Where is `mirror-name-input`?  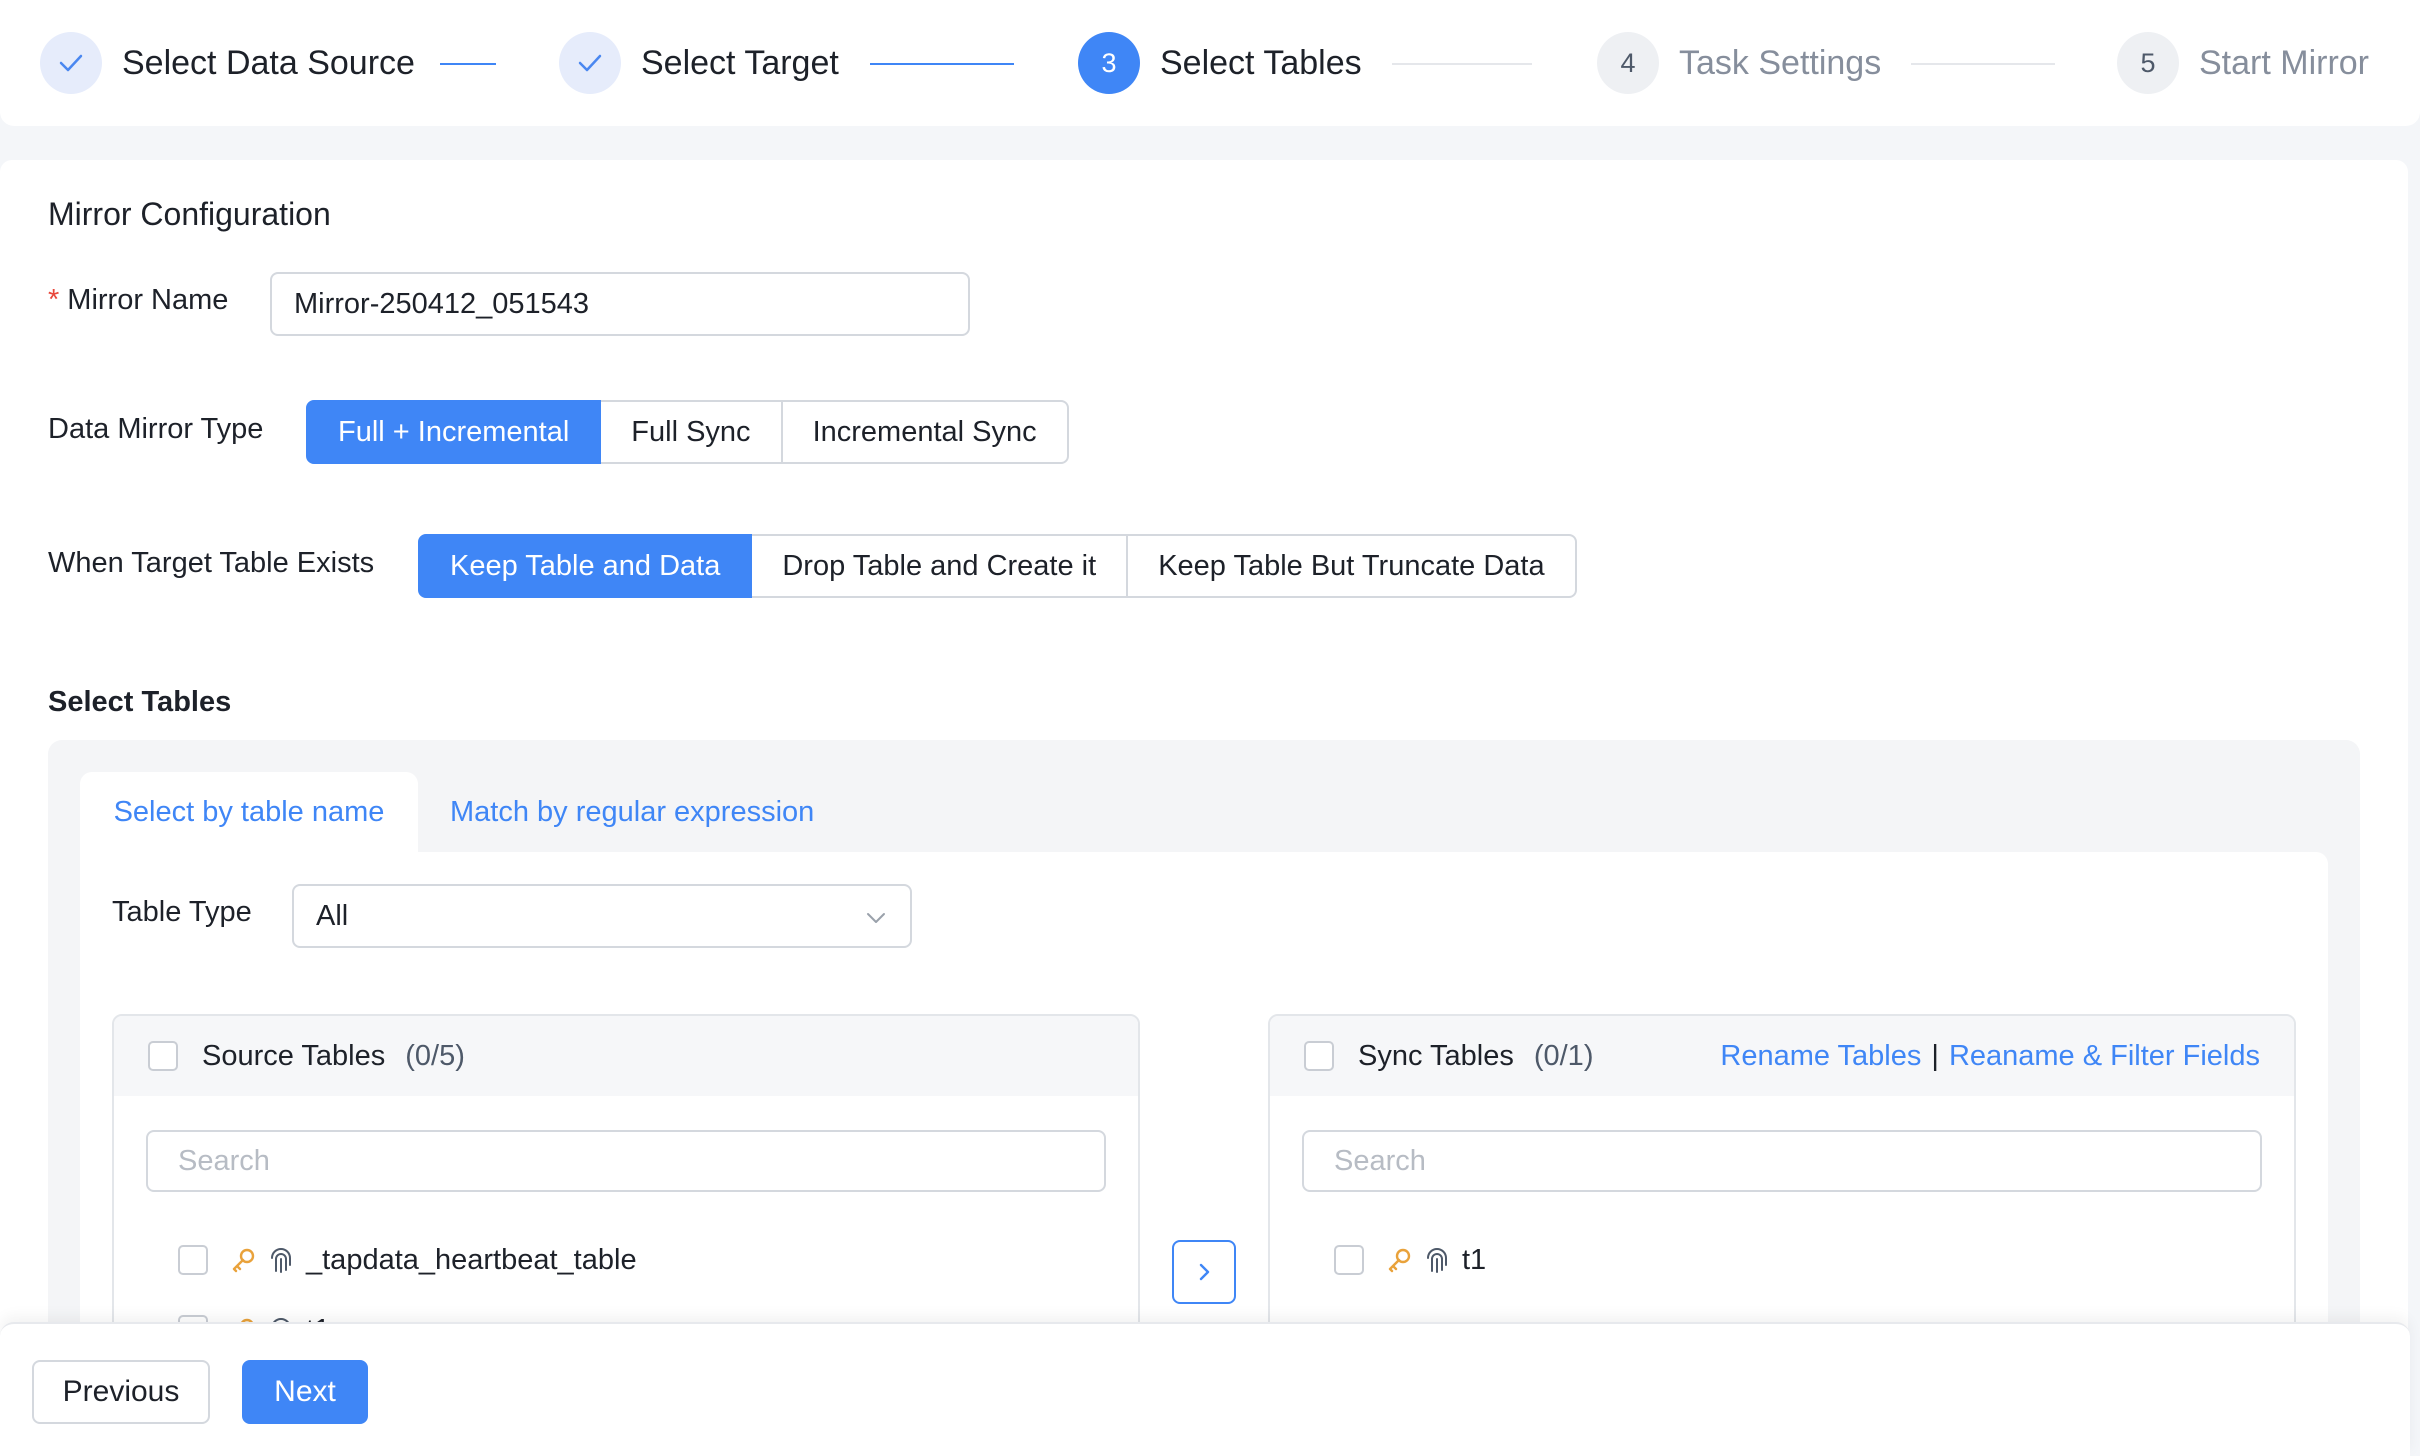
mirror-name-input is located at coordinates (620, 304).